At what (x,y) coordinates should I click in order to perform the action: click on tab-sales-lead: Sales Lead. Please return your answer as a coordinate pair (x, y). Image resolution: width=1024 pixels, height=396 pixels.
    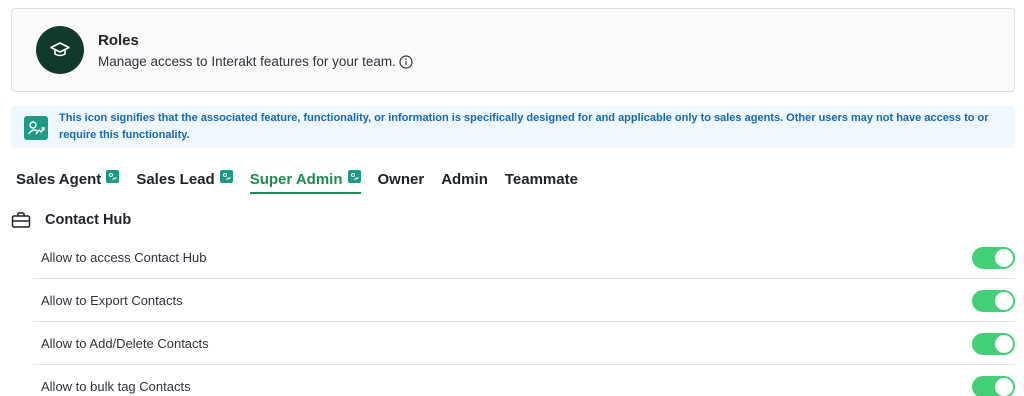
    Looking at the image, I should click on (184, 179).